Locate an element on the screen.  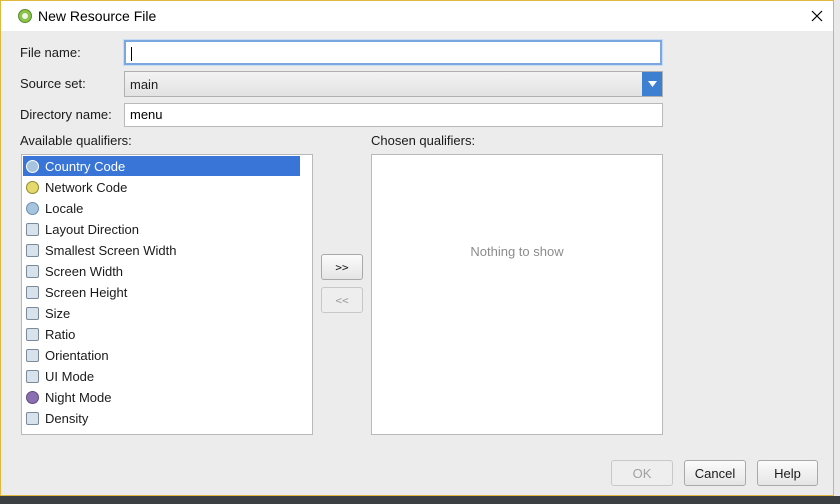
qualifier-item-label: Network Code is located at coordinates (86, 187).